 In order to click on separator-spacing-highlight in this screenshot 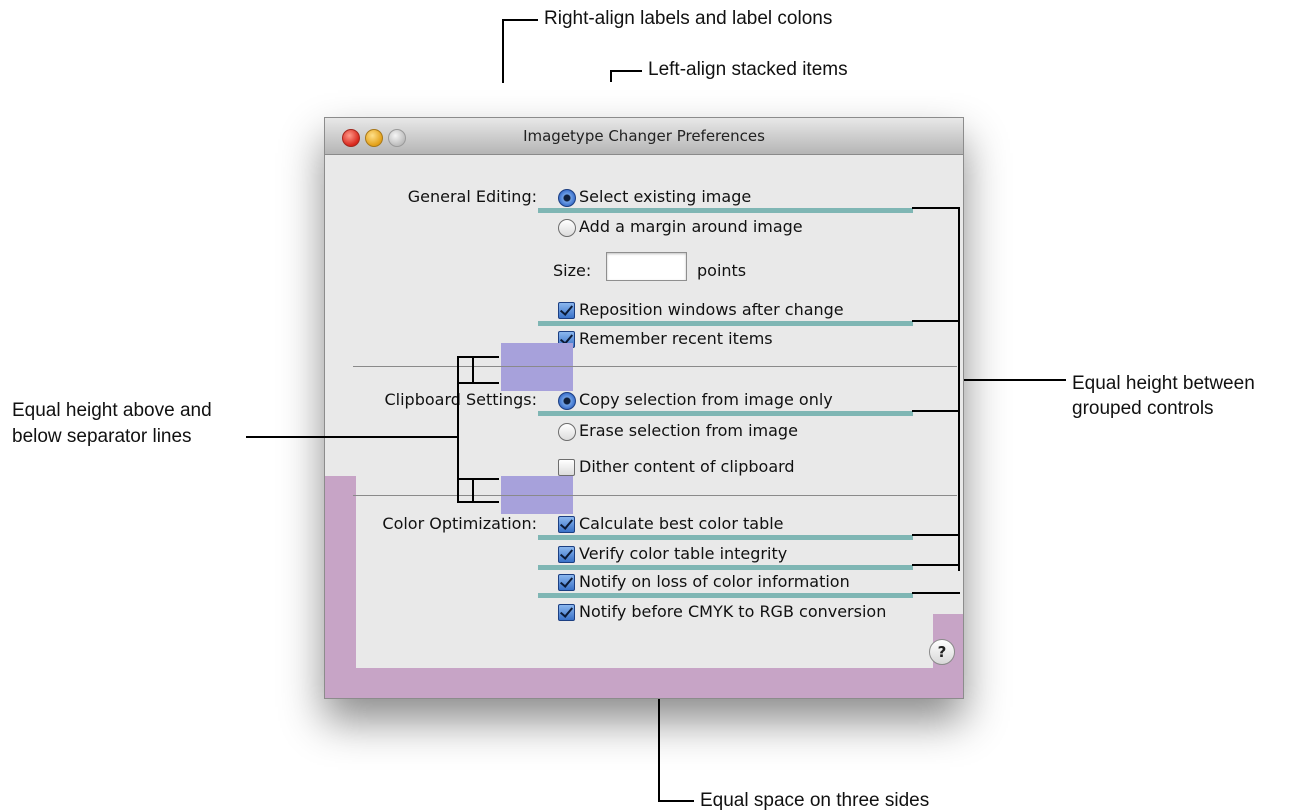, I will do `click(537, 367)`.